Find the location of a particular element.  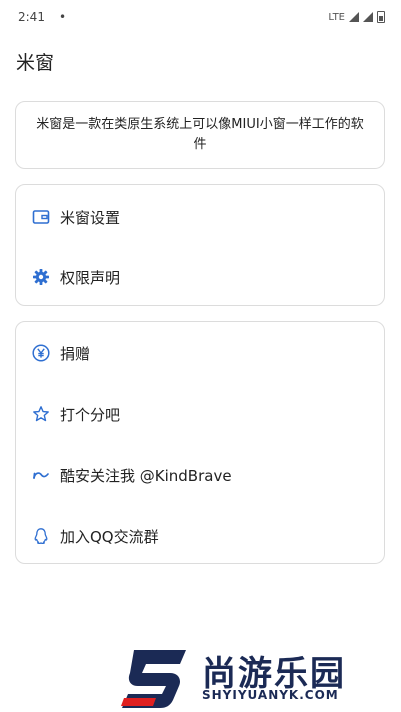

status-bar: 2:41 • LTE is located at coordinates (200, 17).